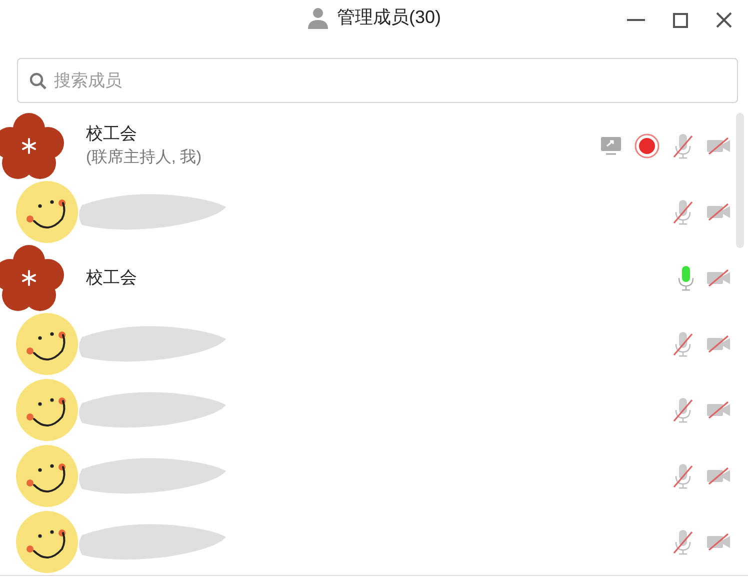 The height and width of the screenshot is (584, 748). Describe the element at coordinates (377, 80) in the screenshot. I see `search-field: 搜索成员` at that location.